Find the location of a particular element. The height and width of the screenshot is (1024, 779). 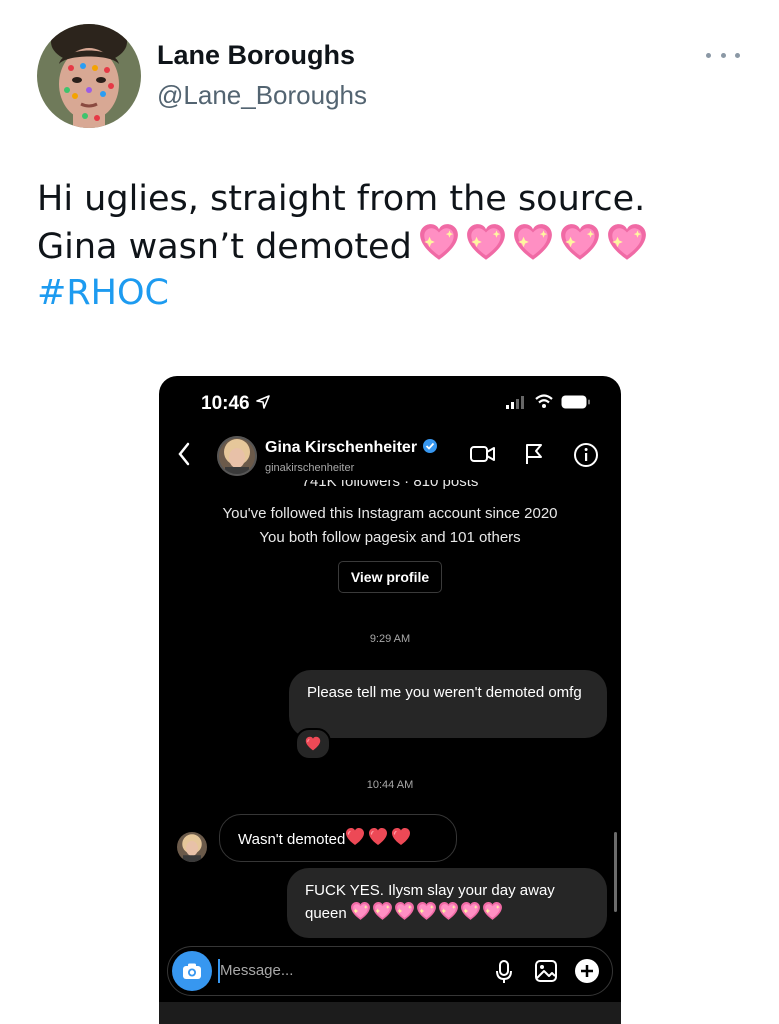

microphone-icon is located at coordinates (504, 974).